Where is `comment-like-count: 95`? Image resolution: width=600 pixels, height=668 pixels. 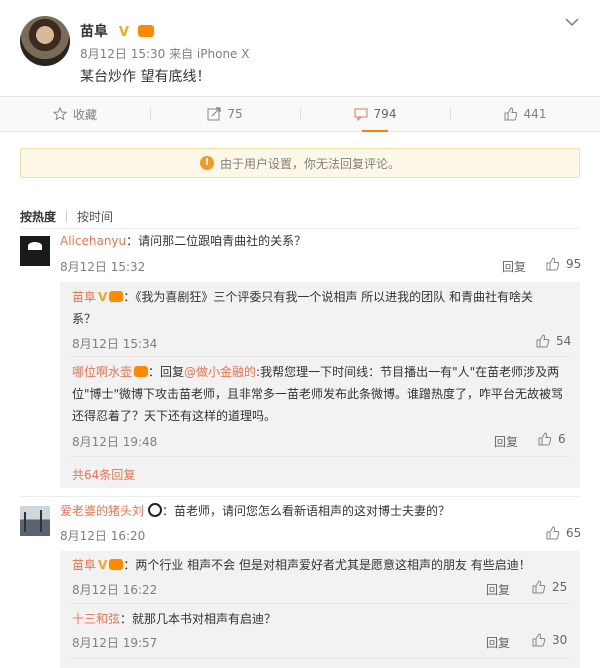
comment-like-count: 95 is located at coordinates (574, 264).